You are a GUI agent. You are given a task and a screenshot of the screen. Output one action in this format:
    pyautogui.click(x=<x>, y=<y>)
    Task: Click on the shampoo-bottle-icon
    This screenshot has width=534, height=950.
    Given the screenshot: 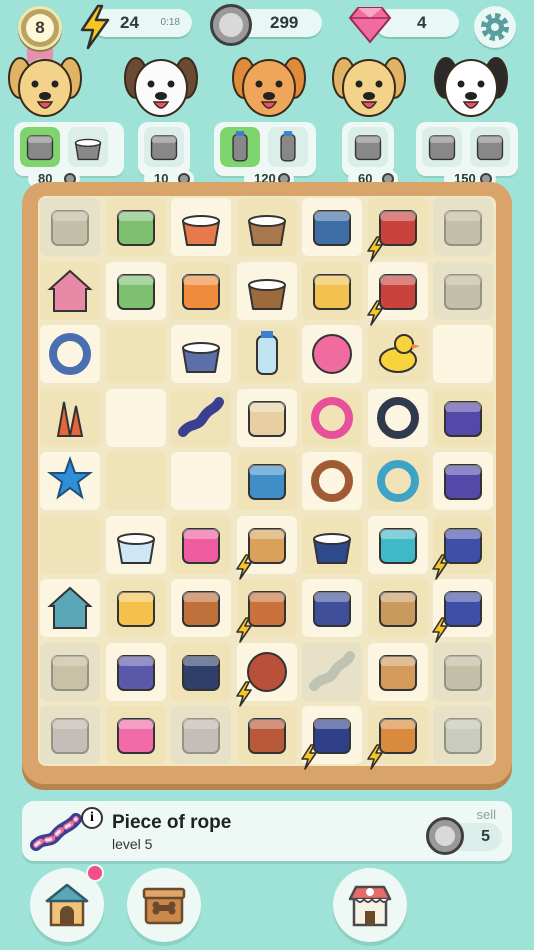 What is the action you would take?
    pyautogui.click(x=240, y=146)
    